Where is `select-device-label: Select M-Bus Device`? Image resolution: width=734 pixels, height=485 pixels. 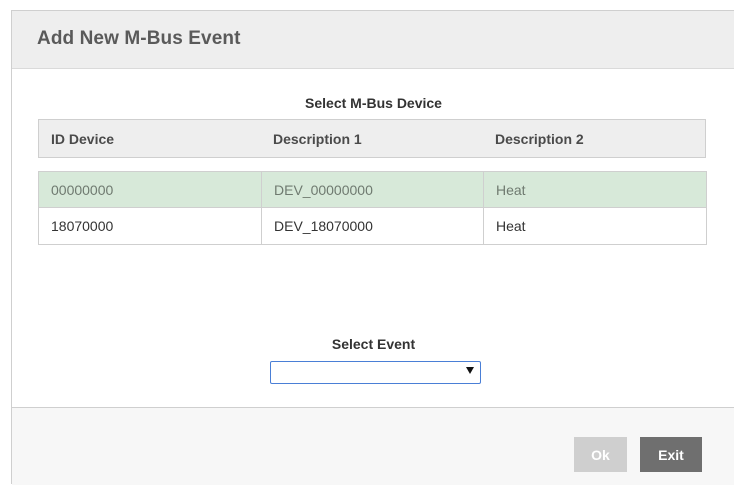 select-device-label: Select M-Bus Device is located at coordinates (373, 103).